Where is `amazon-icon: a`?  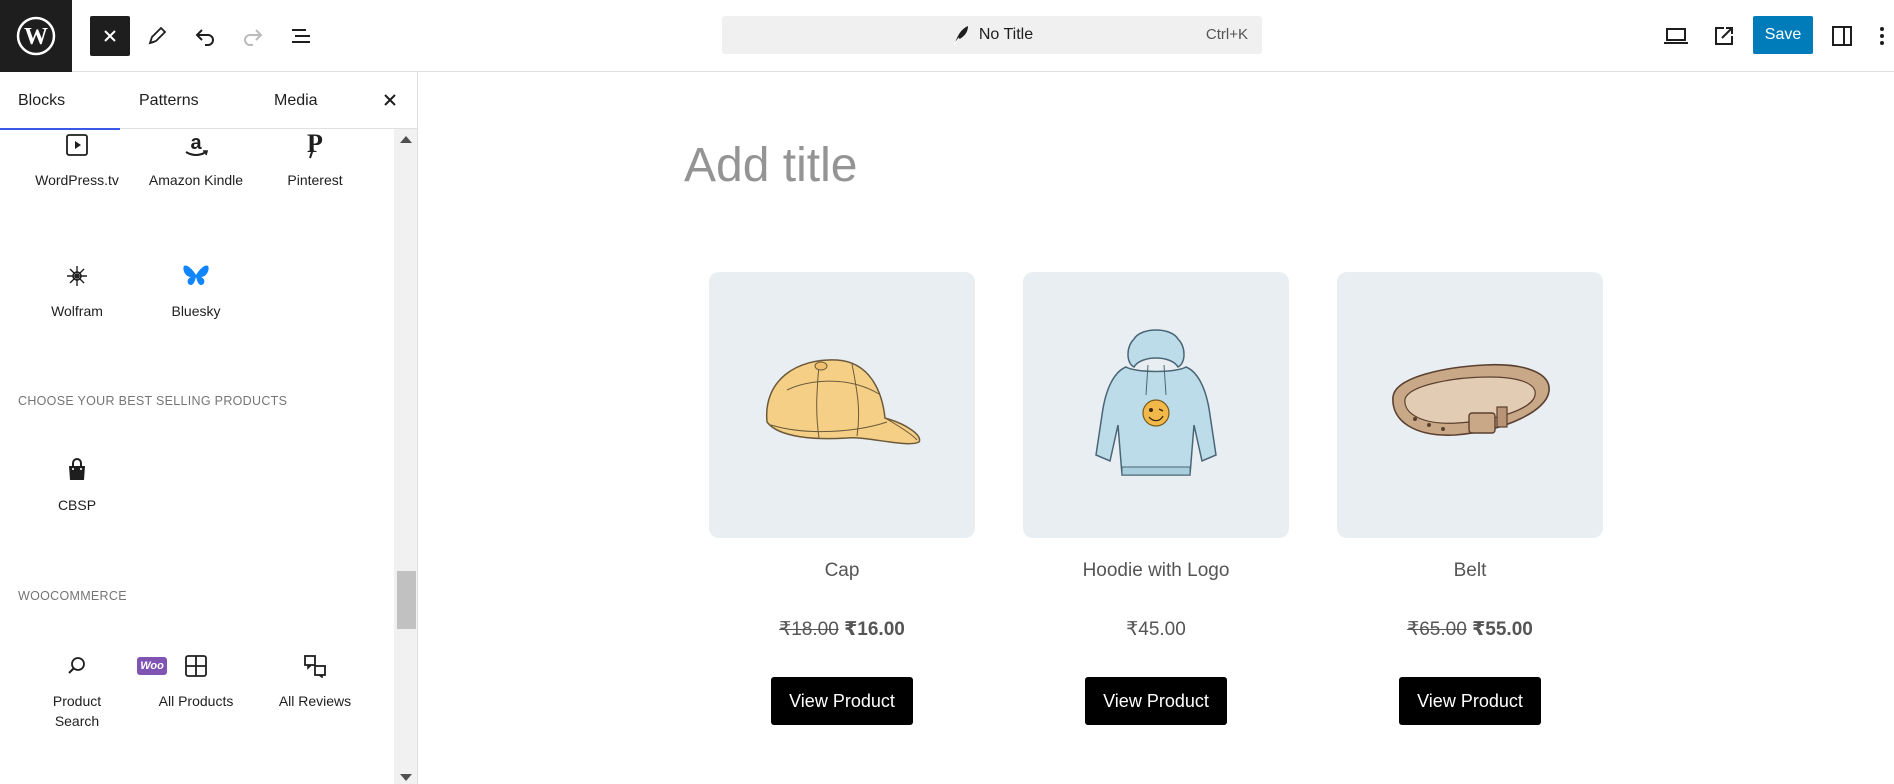 amazon-icon: a is located at coordinates (197, 144).